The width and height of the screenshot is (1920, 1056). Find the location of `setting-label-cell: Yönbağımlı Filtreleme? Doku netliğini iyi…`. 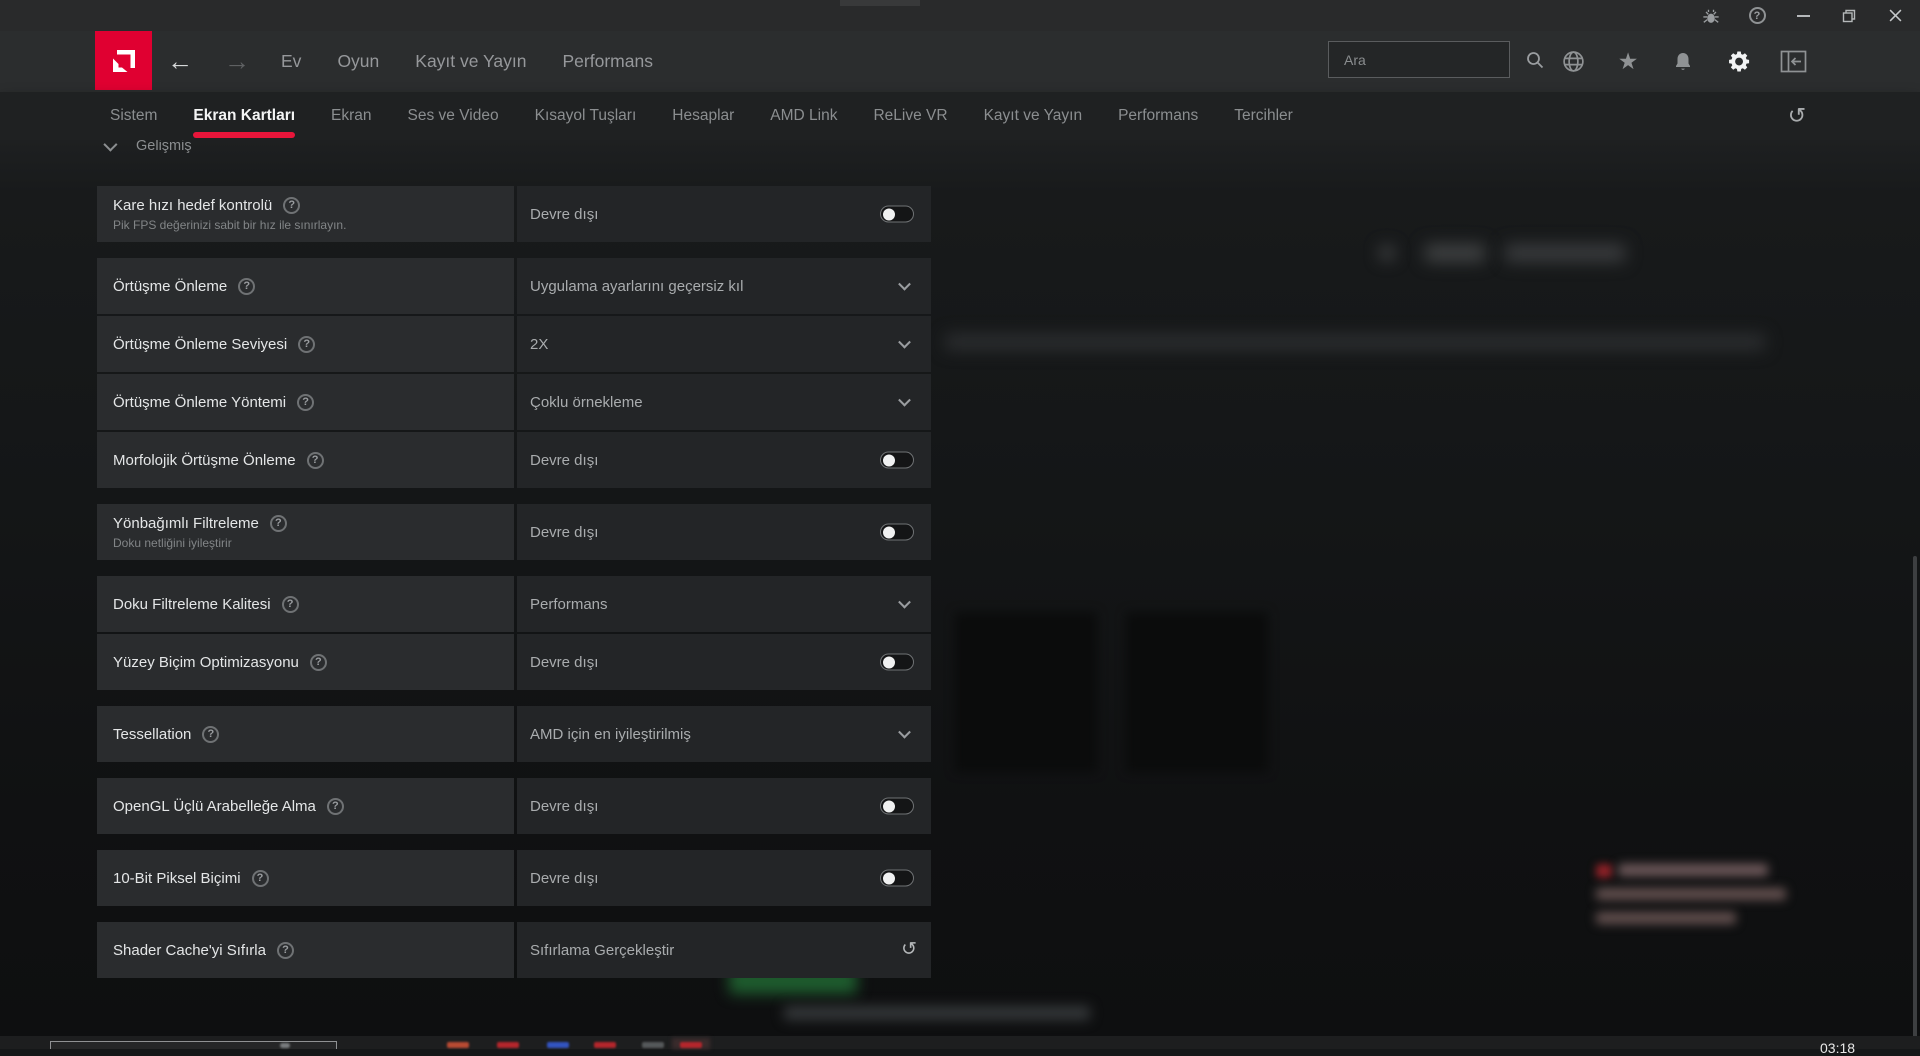

setting-label-cell: Yönbağımlı Filtreleme? Doku netliğini iyi… is located at coordinates (305, 532).